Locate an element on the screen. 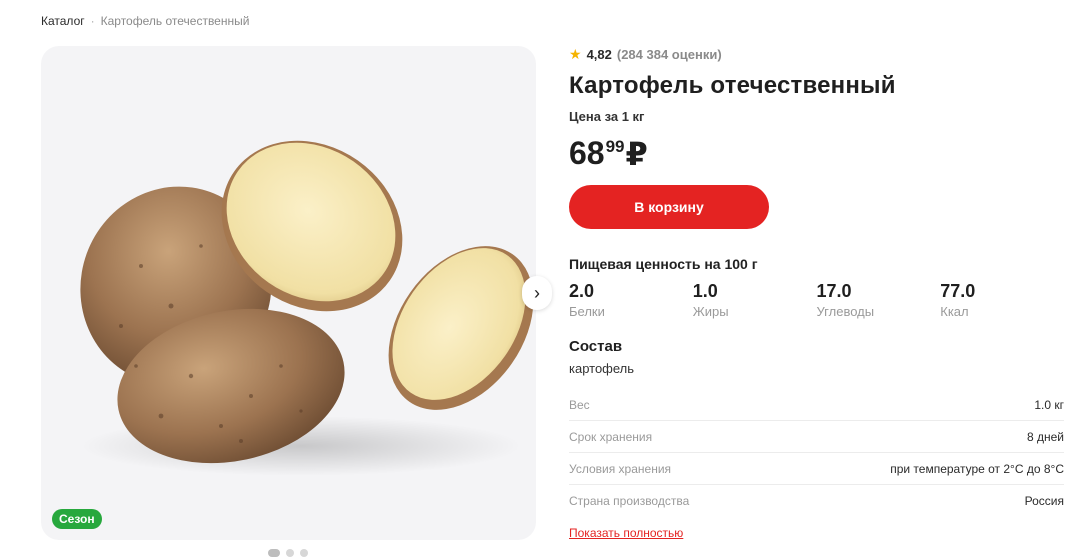  product-title: Картофель отечественный is located at coordinates (732, 85).